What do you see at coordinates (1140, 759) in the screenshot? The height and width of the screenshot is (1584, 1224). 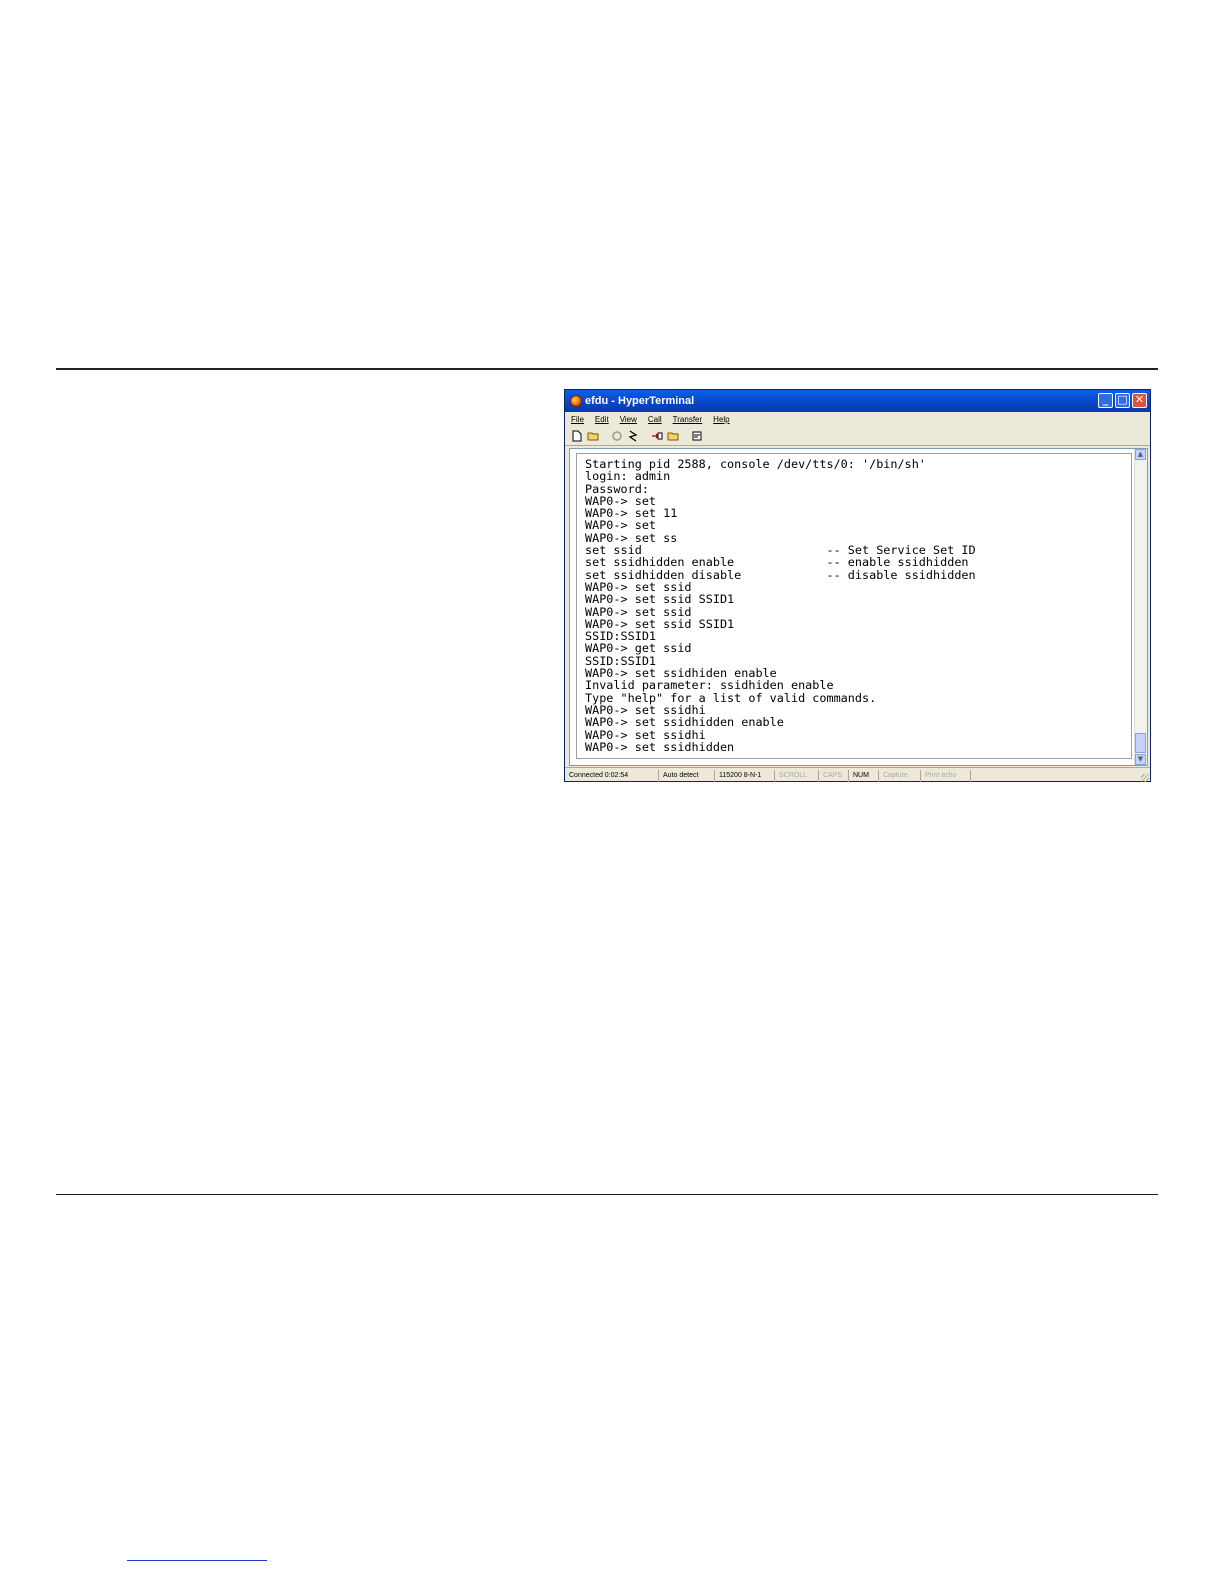 I see `scroll-down-icon: ▼` at bounding box center [1140, 759].